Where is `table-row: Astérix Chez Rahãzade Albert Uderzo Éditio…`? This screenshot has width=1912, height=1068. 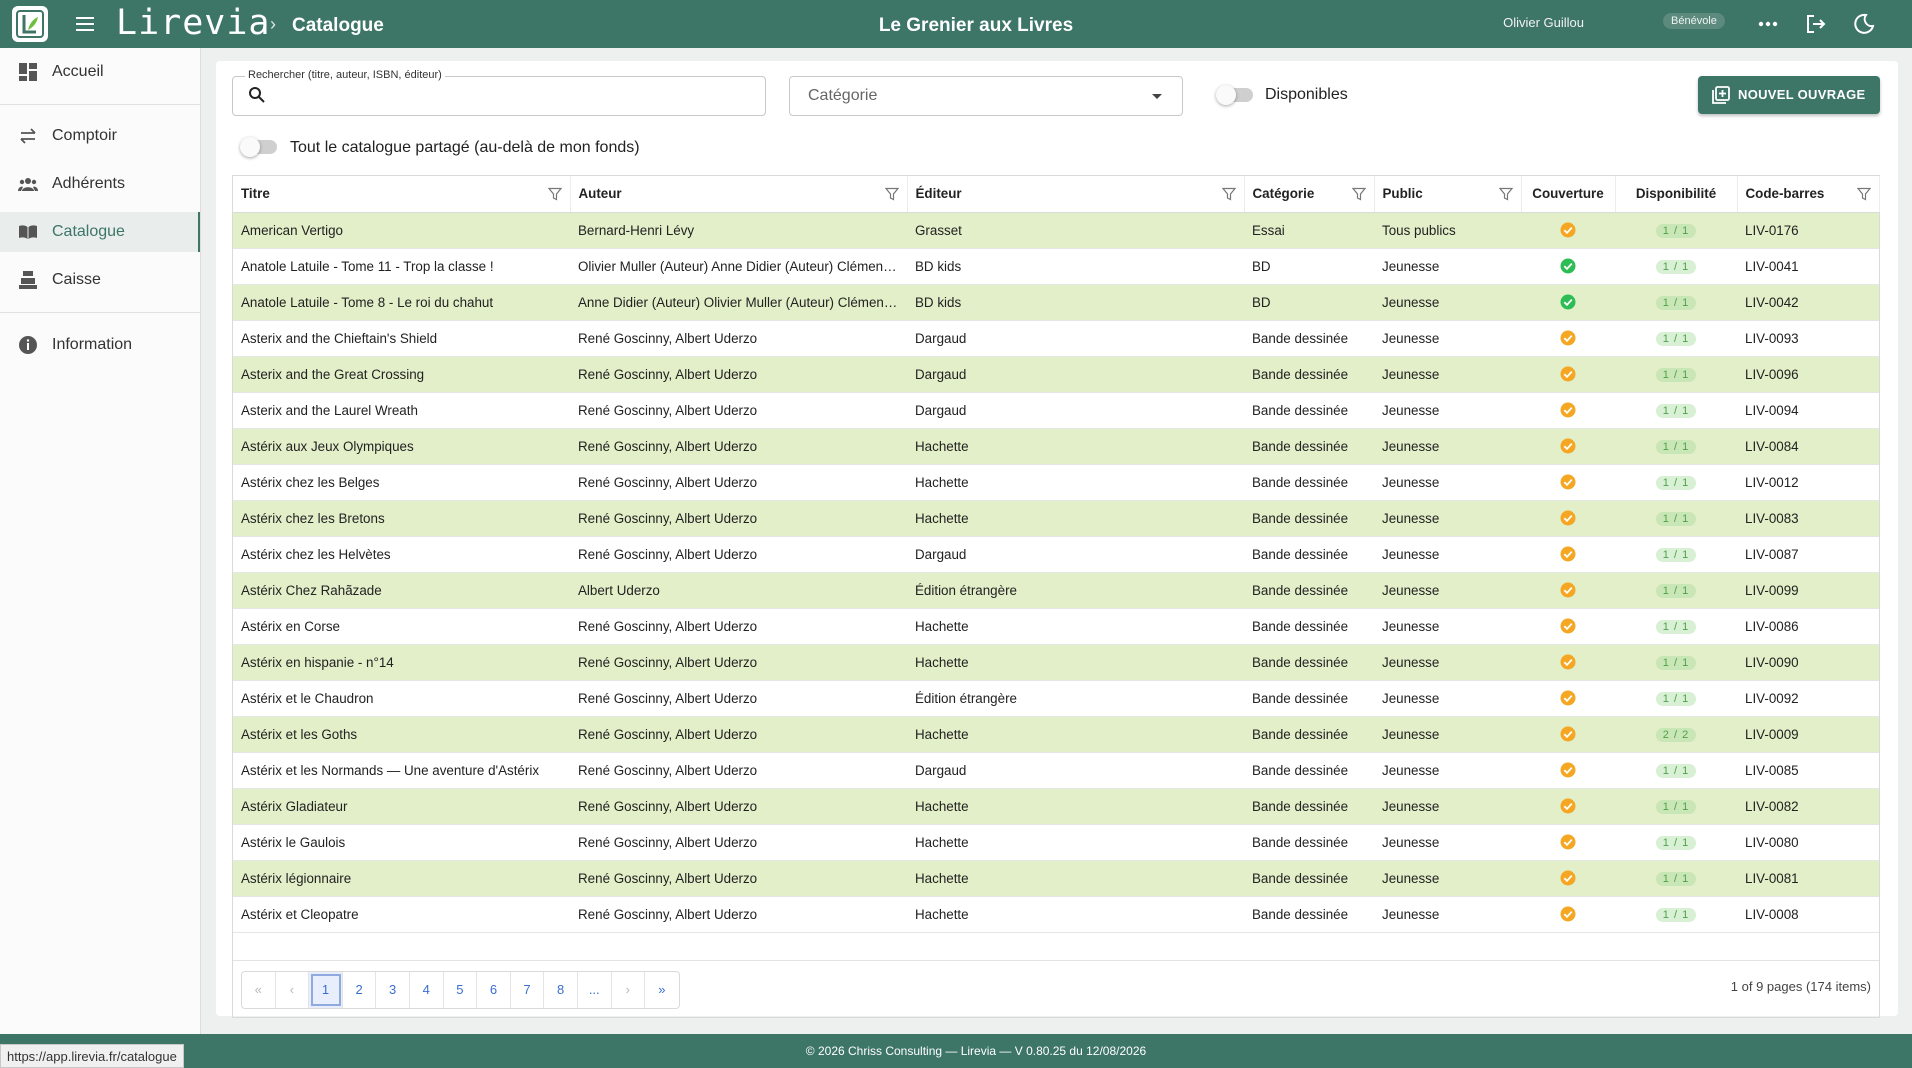 table-row: Astérix Chez Rahãzade Albert Uderzo Éditio… is located at coordinates (1056, 590).